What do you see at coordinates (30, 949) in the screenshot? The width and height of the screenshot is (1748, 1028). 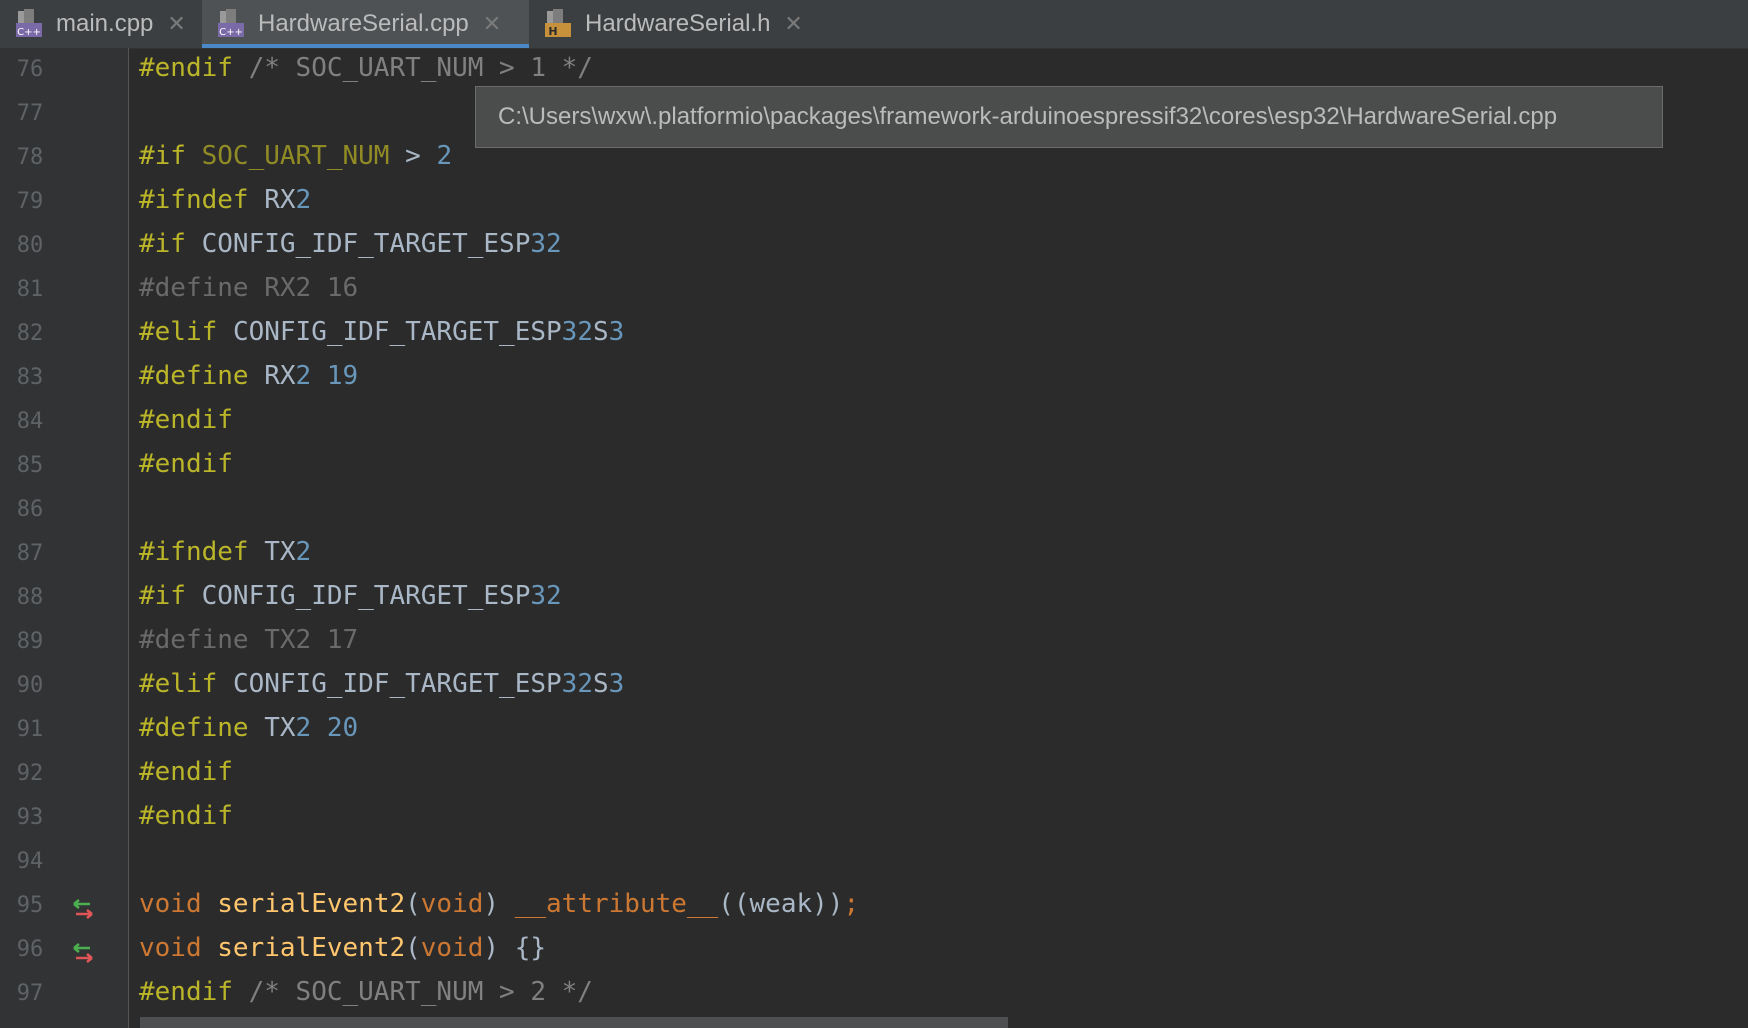 I see `line-number: 96` at bounding box center [30, 949].